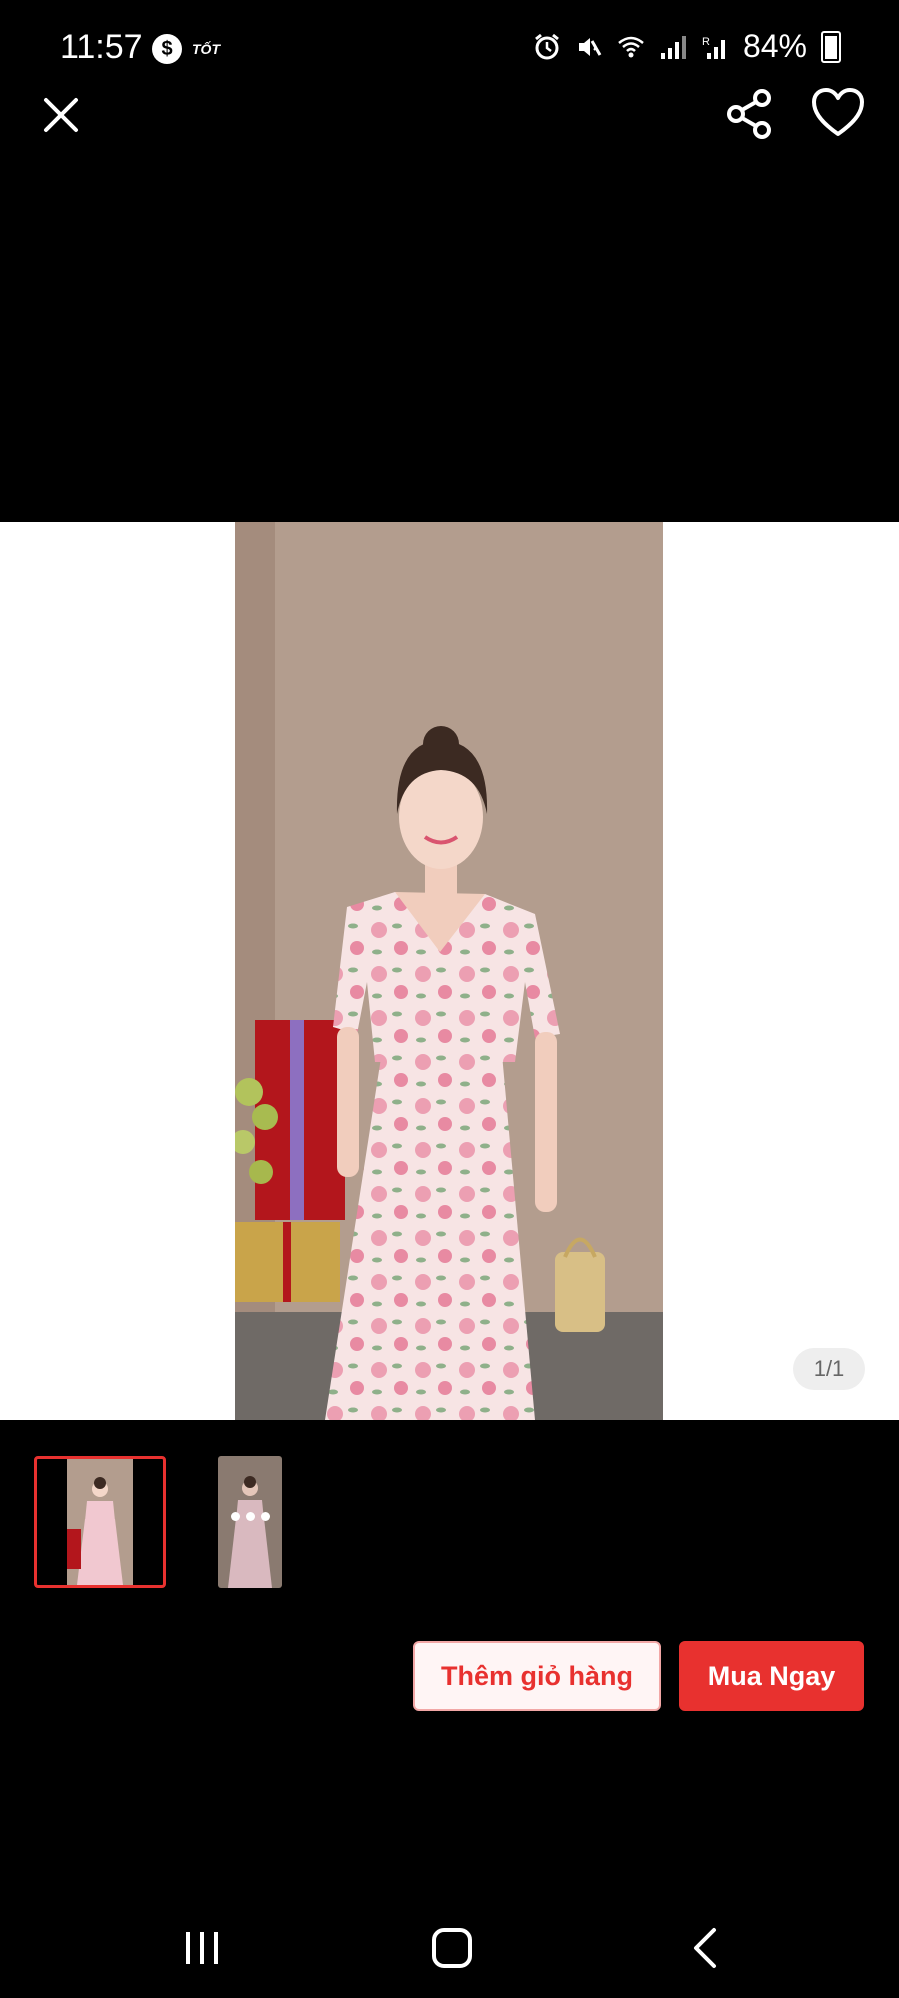 The image size is (899, 1998). What do you see at coordinates (631, 46) in the screenshot?
I see `wifi-icon` at bounding box center [631, 46].